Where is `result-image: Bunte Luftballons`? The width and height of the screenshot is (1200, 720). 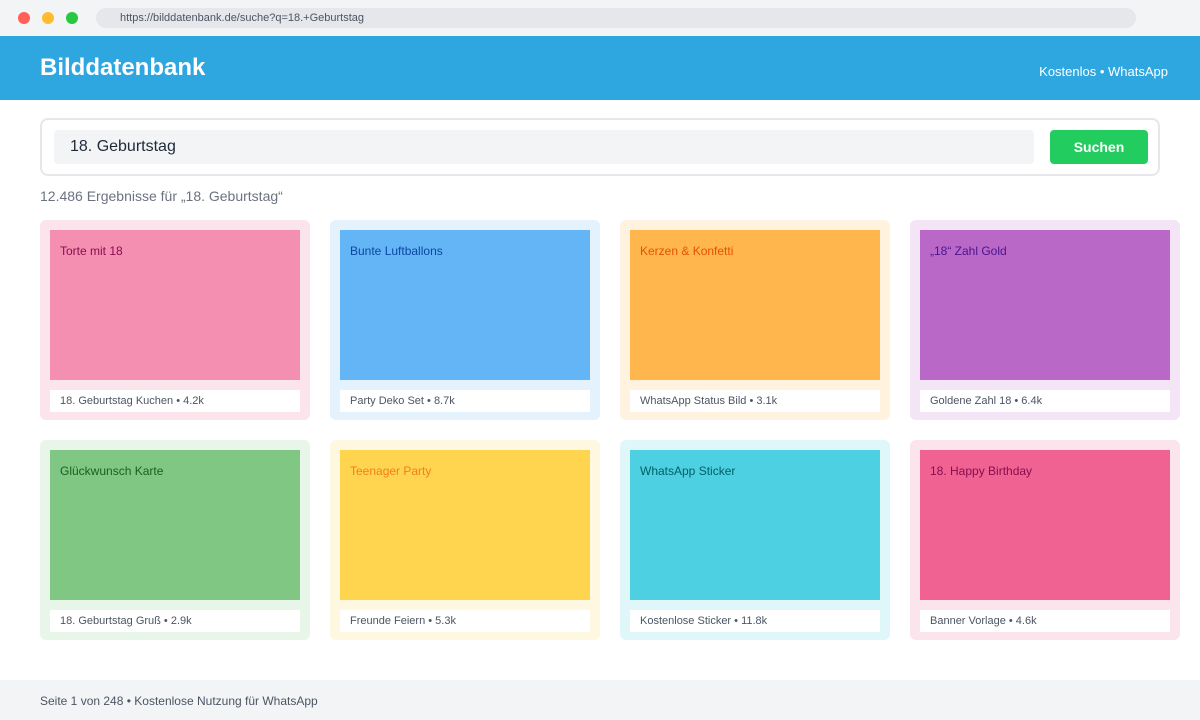
result-image: Bunte Luftballons is located at coordinates (465, 305).